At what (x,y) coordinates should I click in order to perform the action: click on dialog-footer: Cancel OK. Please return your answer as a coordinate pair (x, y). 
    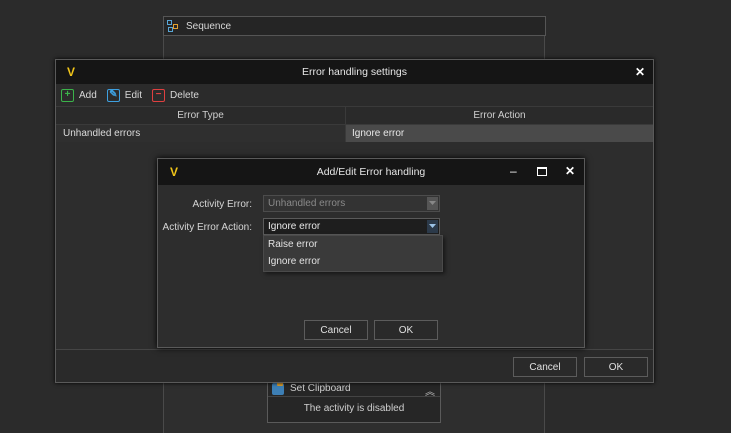
    Looking at the image, I should click on (354, 365).